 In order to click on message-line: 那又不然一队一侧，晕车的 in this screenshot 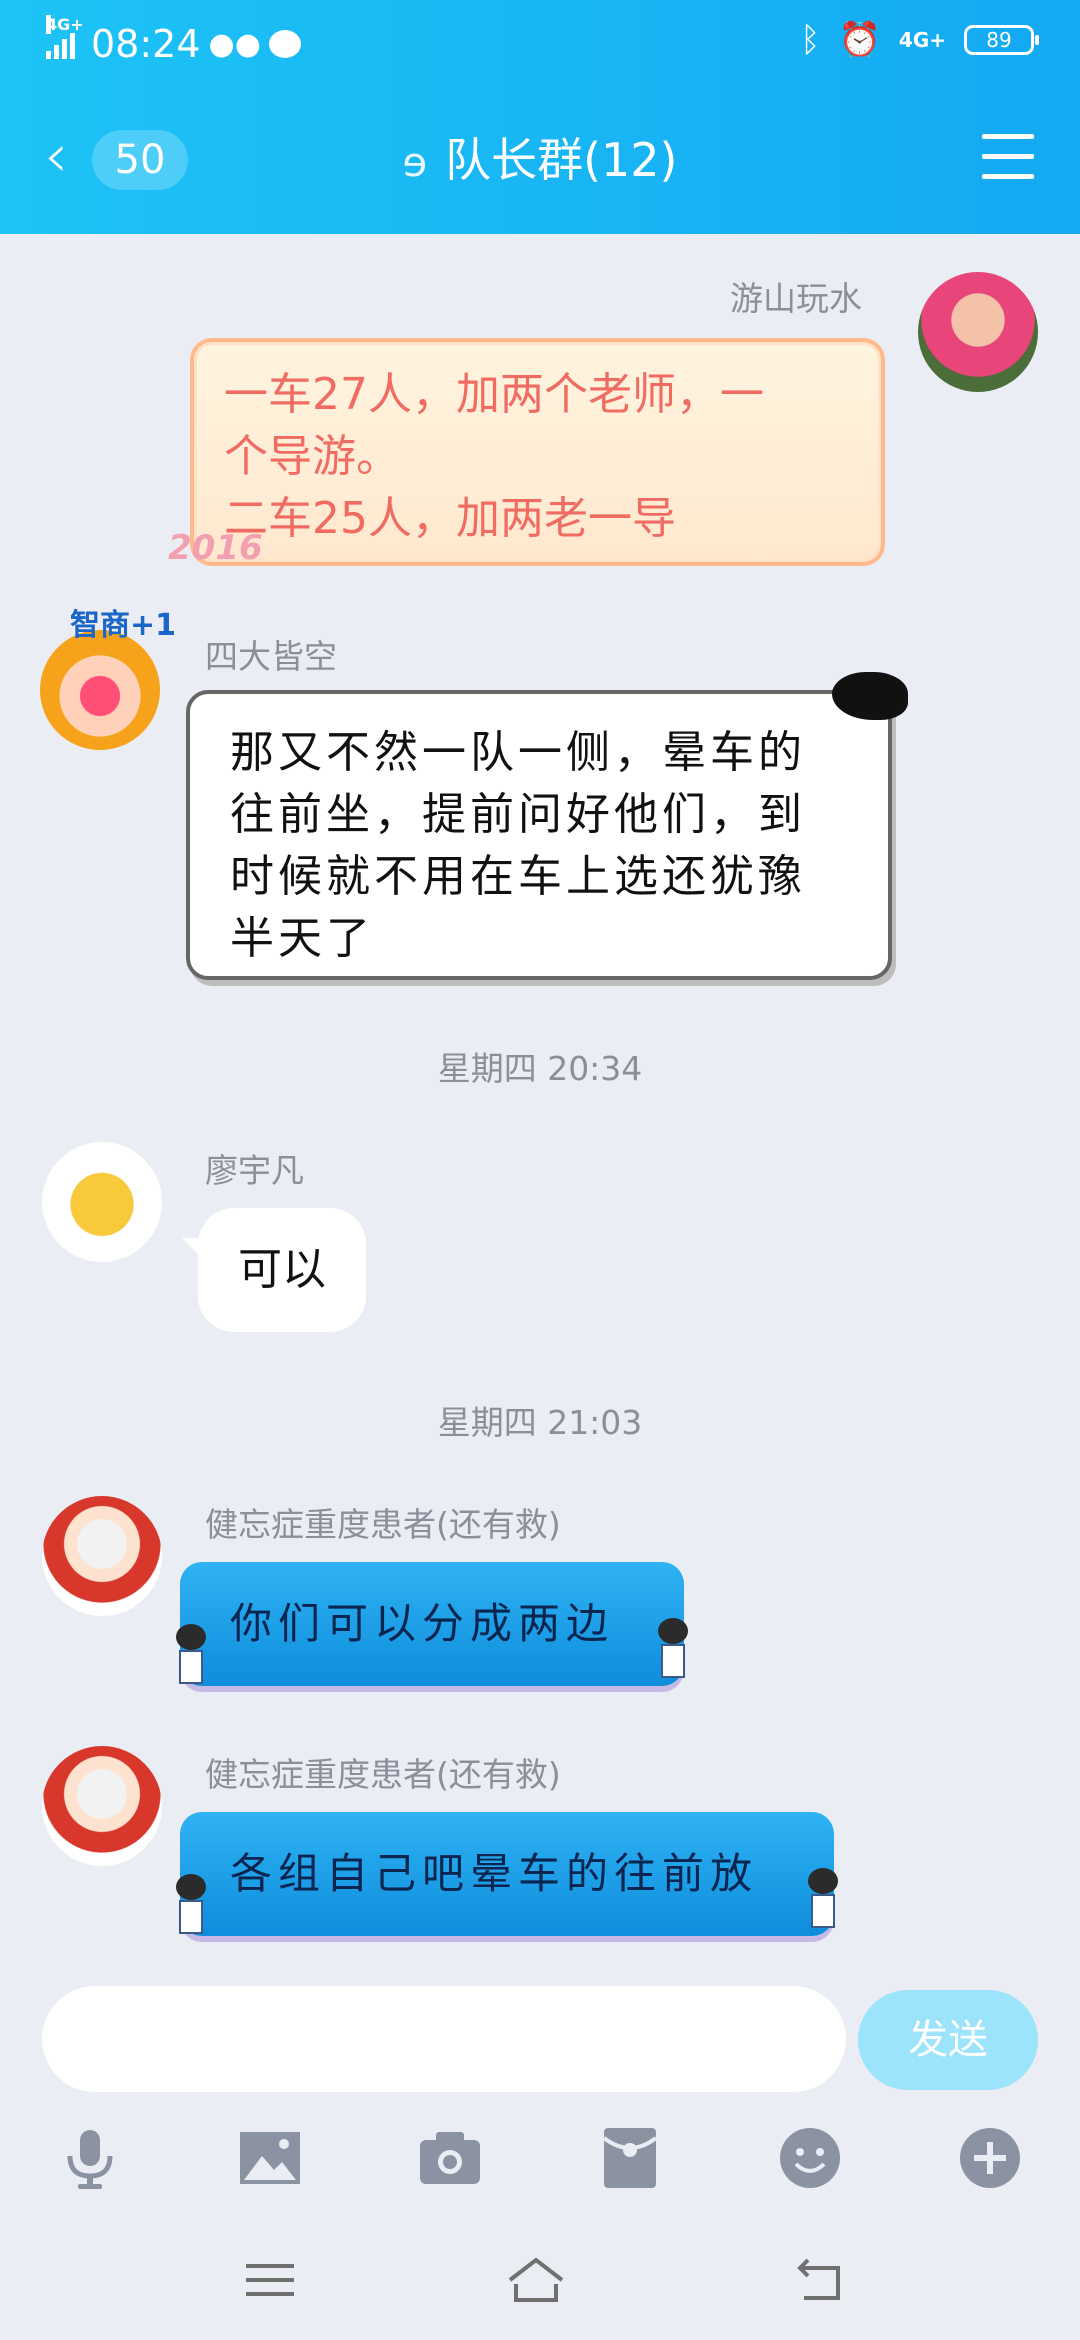, I will do `click(518, 752)`.